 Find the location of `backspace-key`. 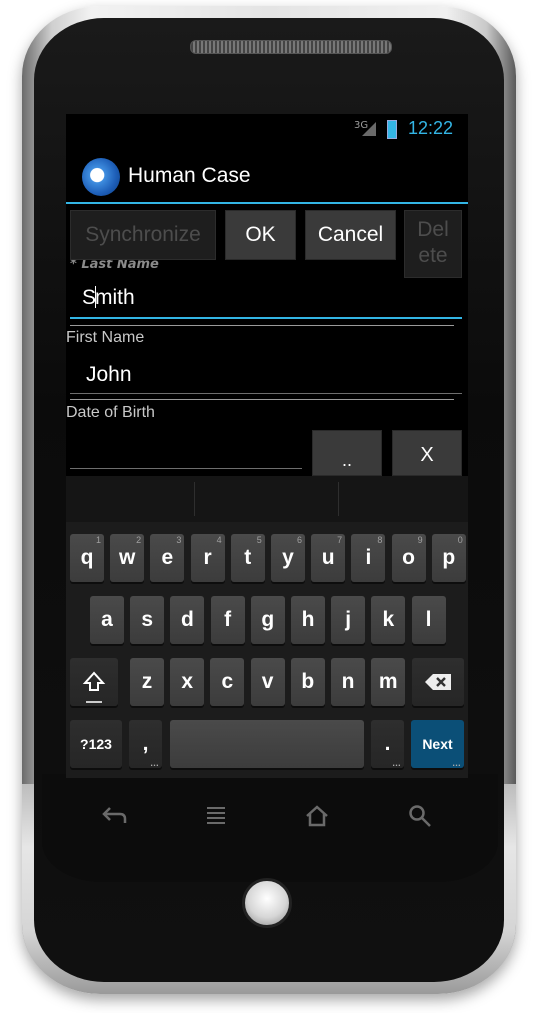

backspace-key is located at coordinates (438, 682).